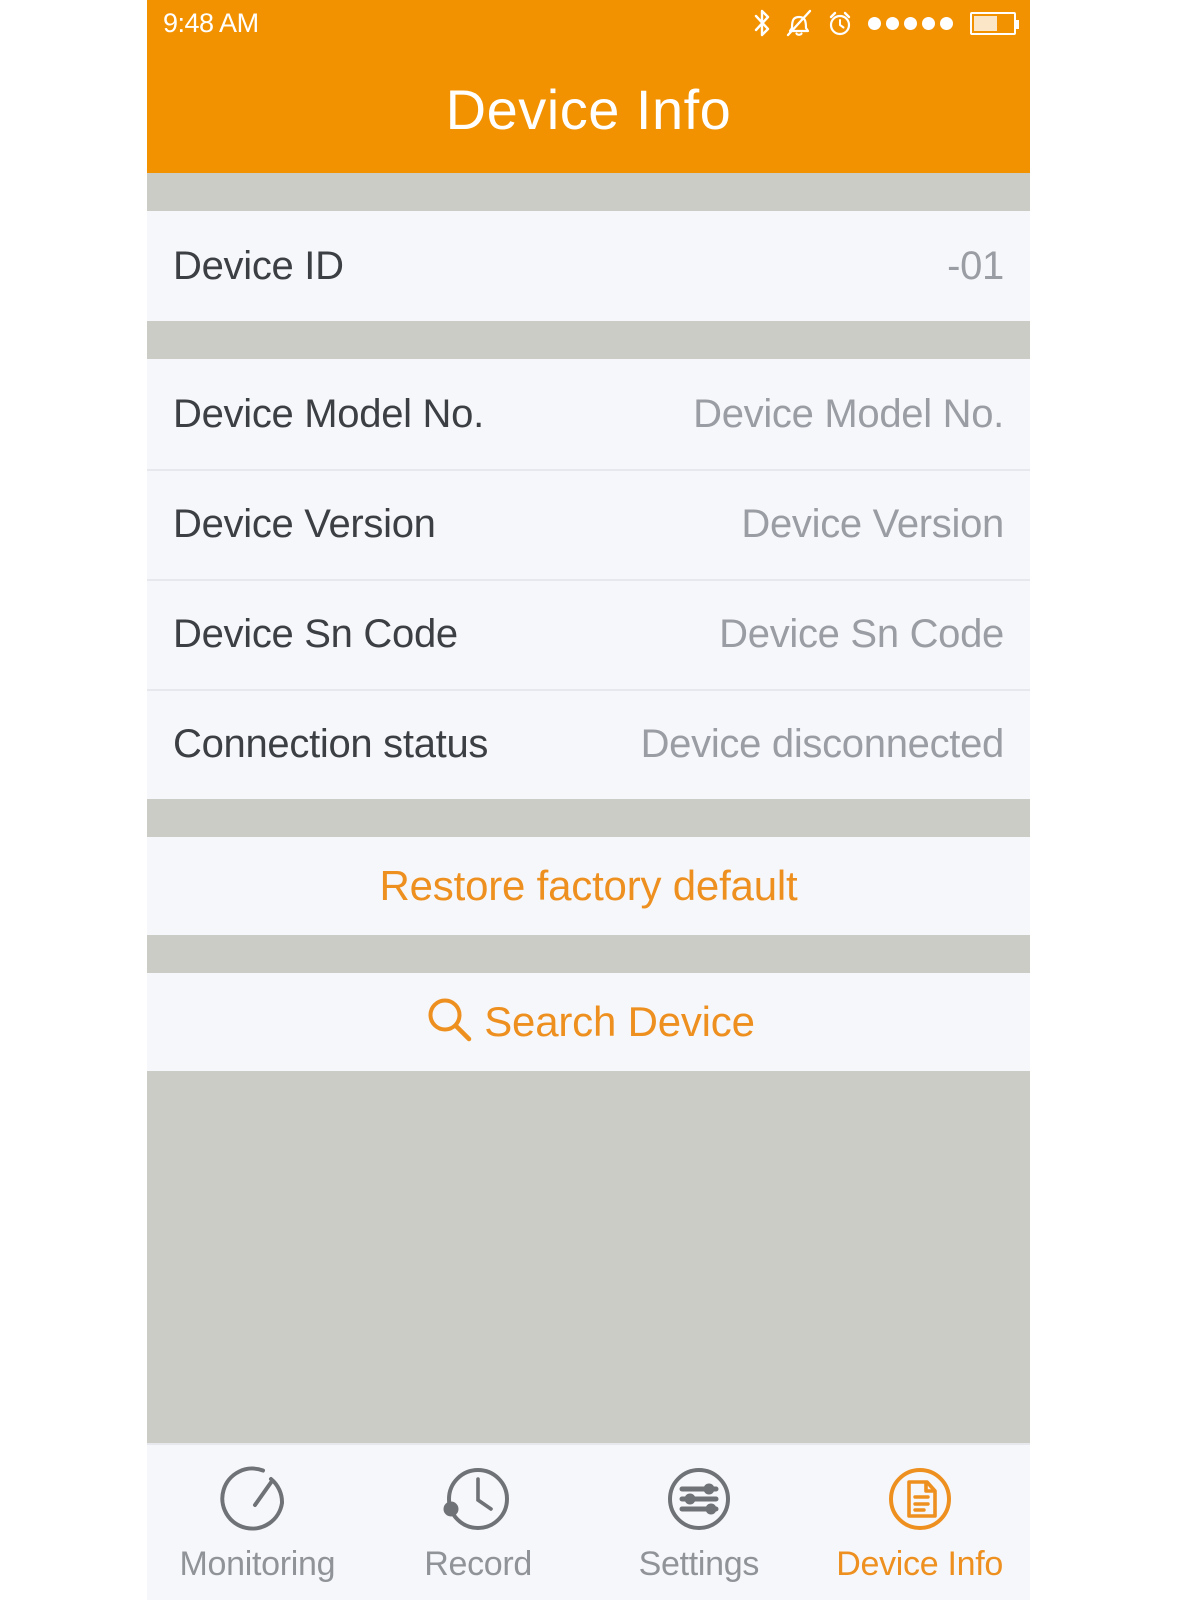 Image resolution: width=1200 pixels, height=1600 pixels. What do you see at coordinates (588, 524) in the screenshot?
I see `row-device-version: Device Version Device Version` at bounding box center [588, 524].